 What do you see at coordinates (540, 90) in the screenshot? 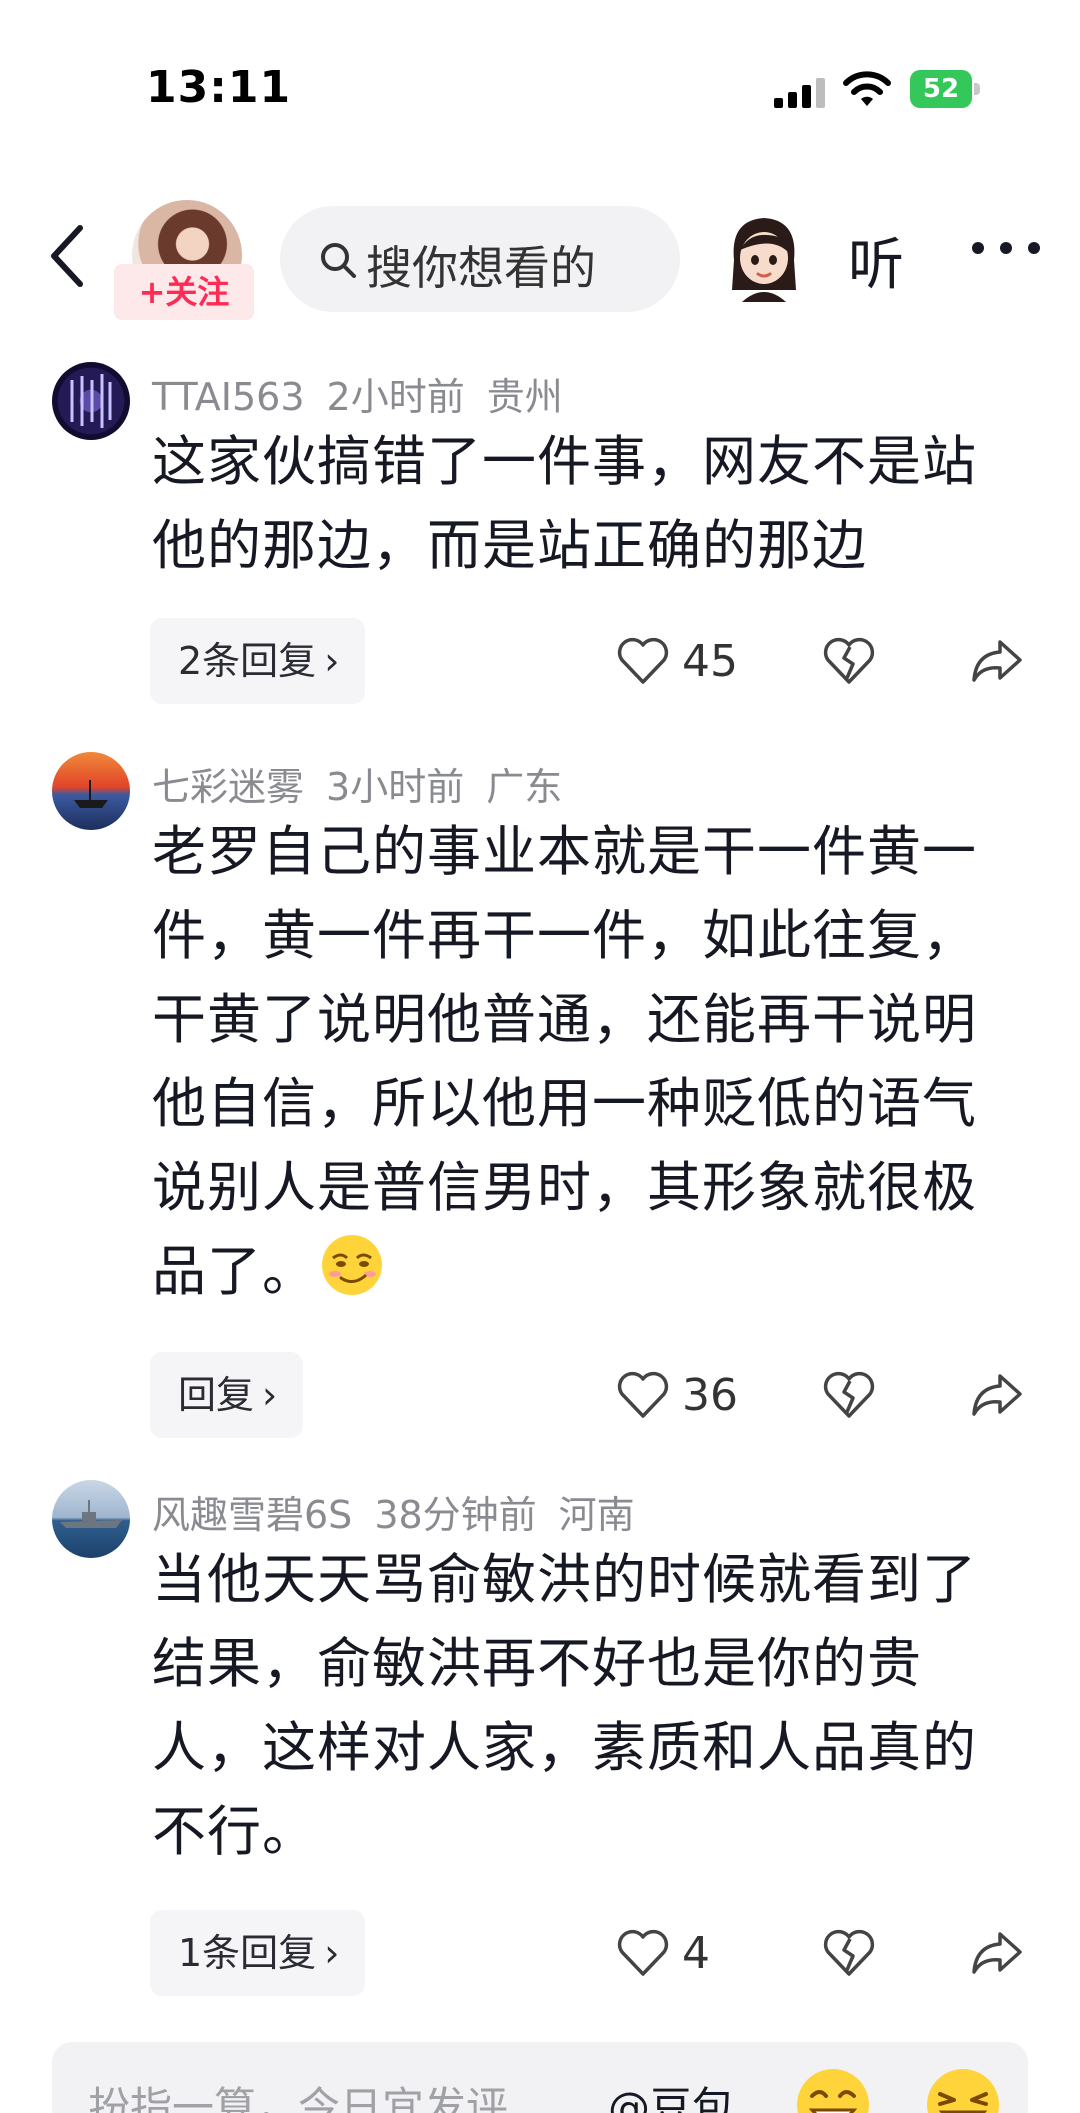
I see `status-bar: 13:11 52` at bounding box center [540, 90].